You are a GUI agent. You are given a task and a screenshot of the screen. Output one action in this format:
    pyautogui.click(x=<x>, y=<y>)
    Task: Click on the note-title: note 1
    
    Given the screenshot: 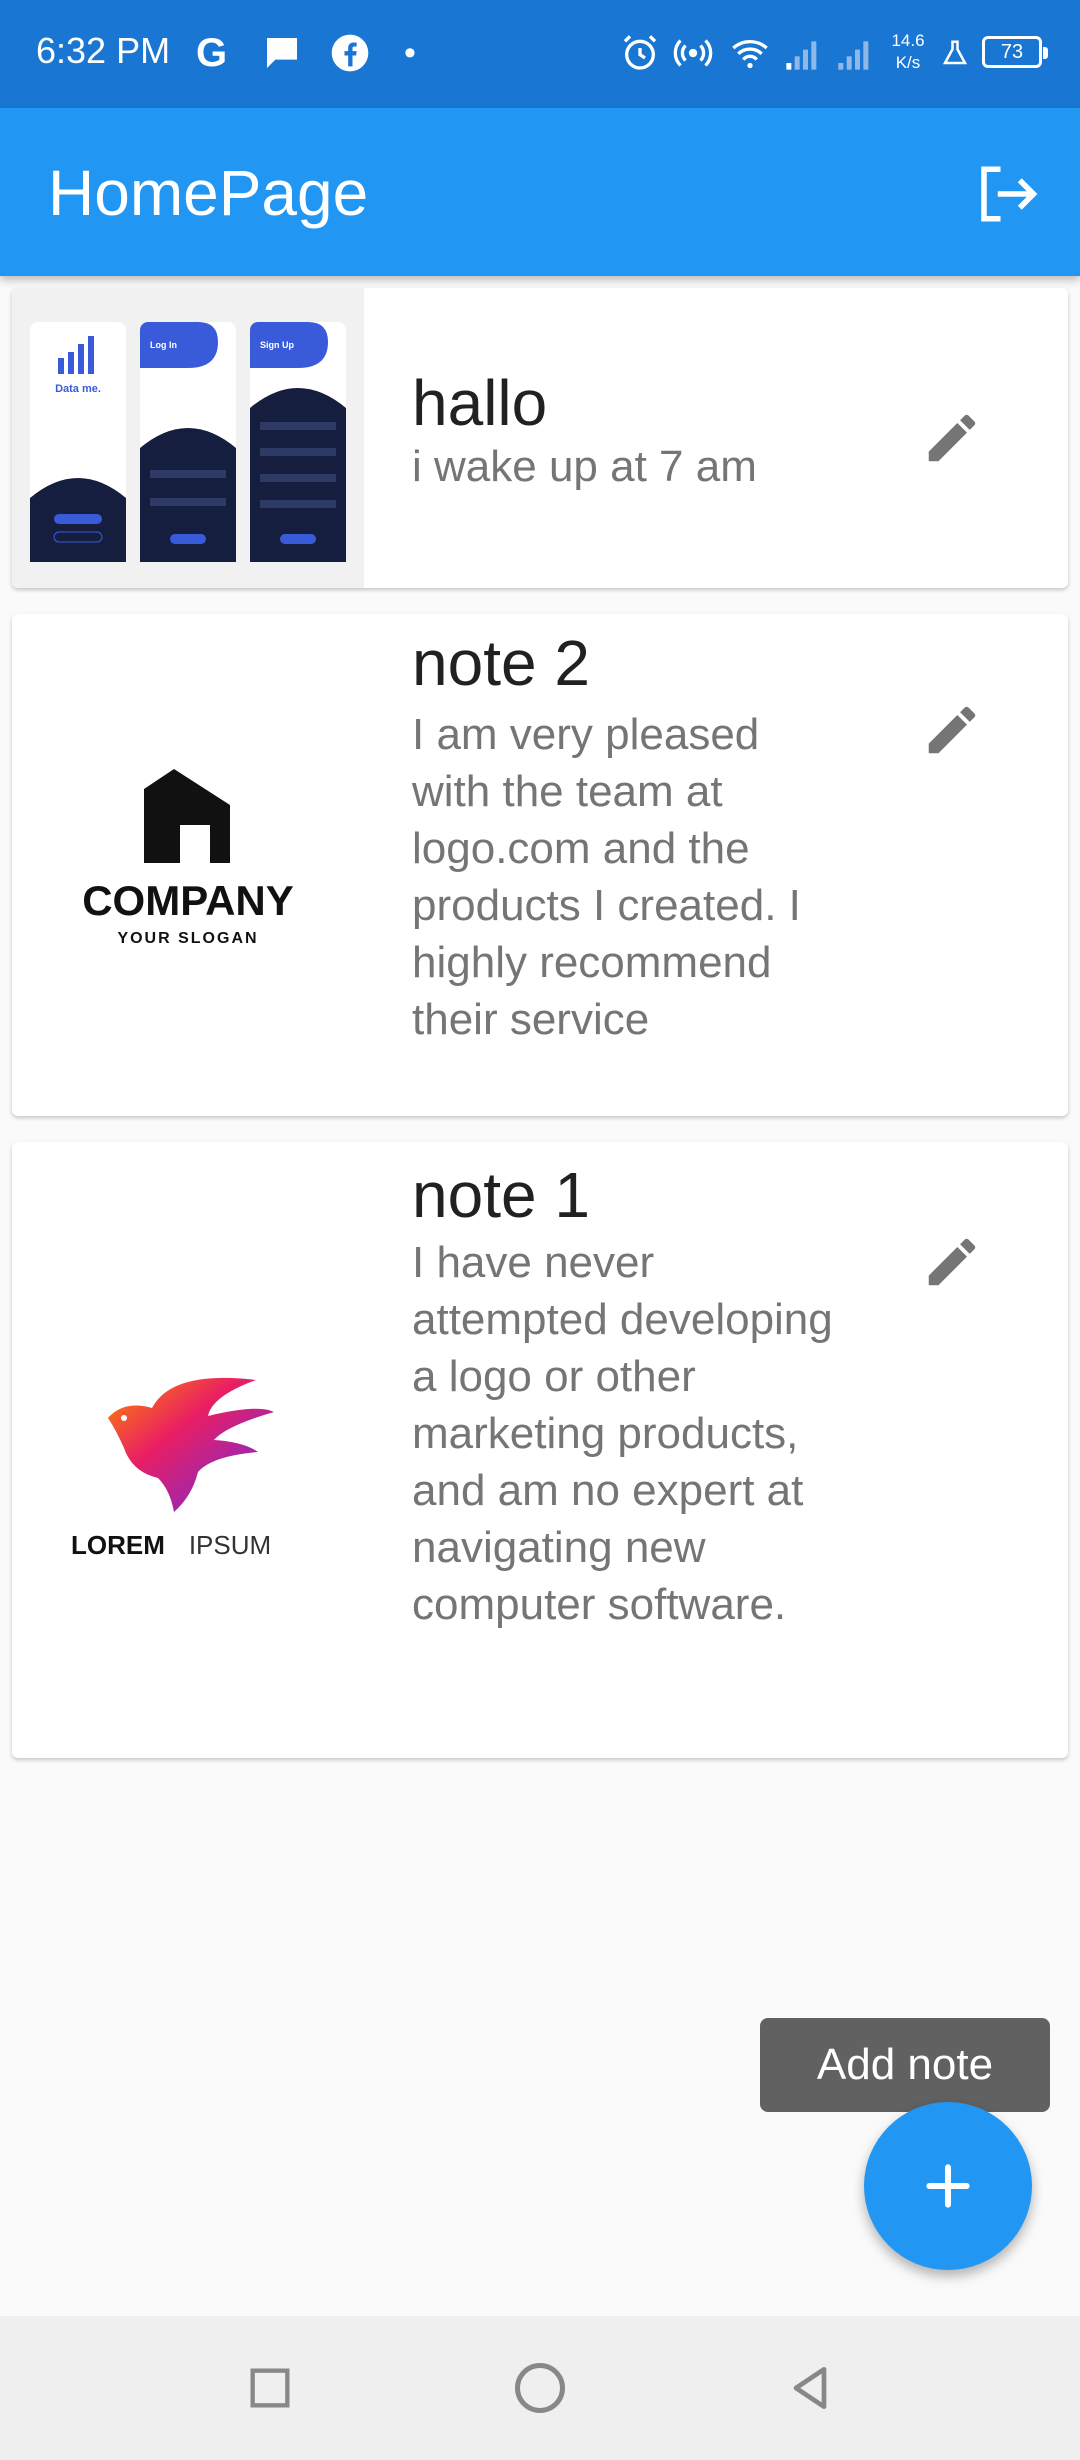 What is the action you would take?
    pyautogui.click(x=501, y=1195)
    